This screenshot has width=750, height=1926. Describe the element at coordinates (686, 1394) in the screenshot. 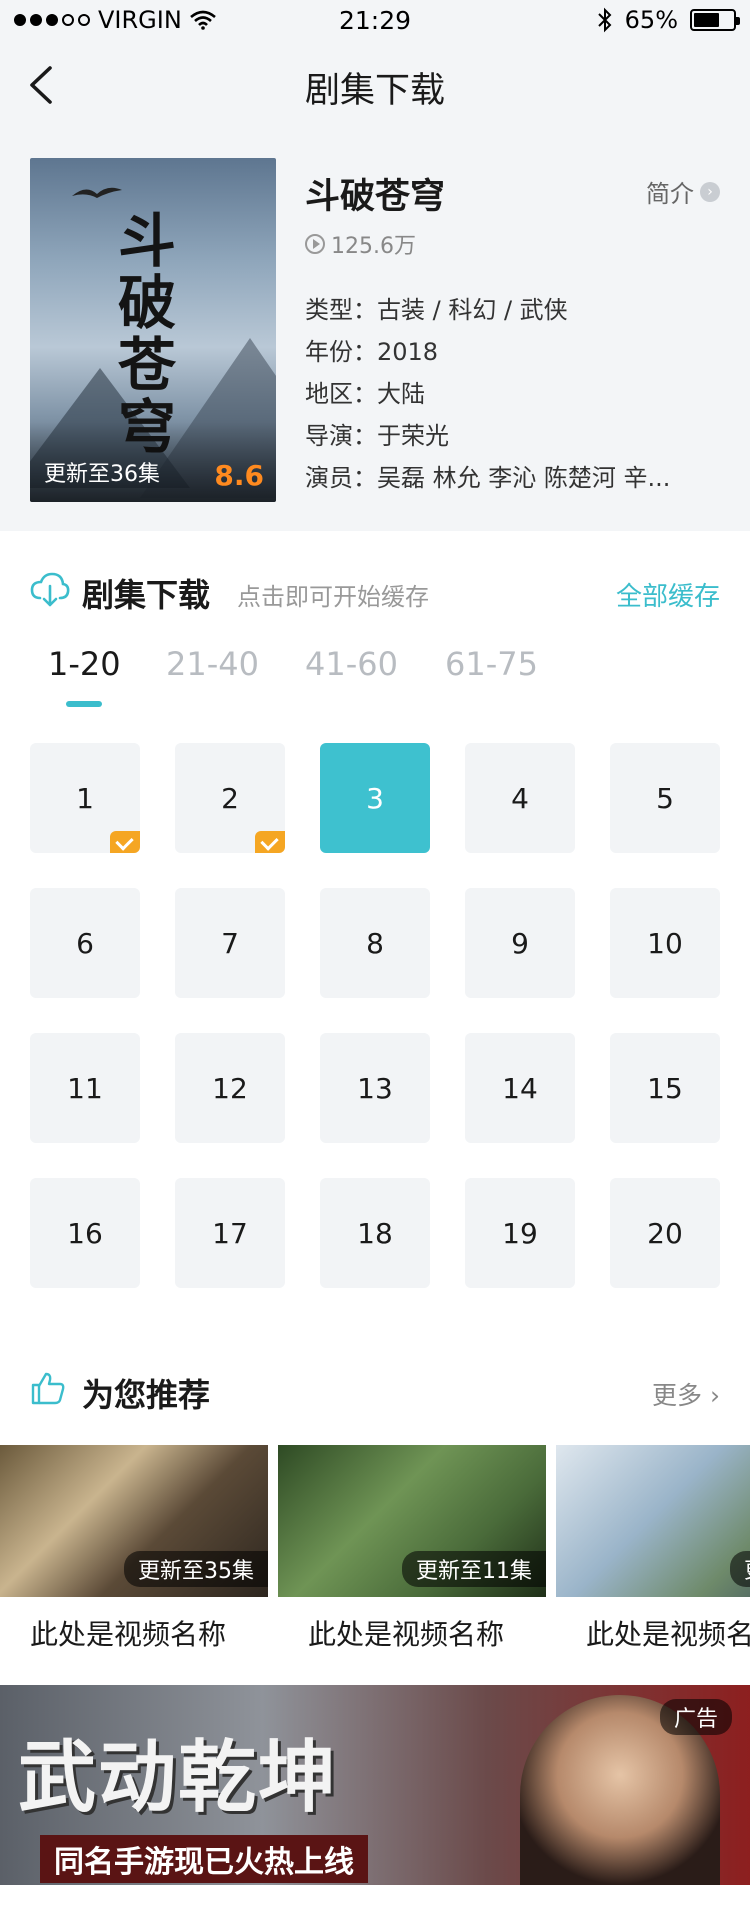

I see `more-link: 更多 ›` at that location.